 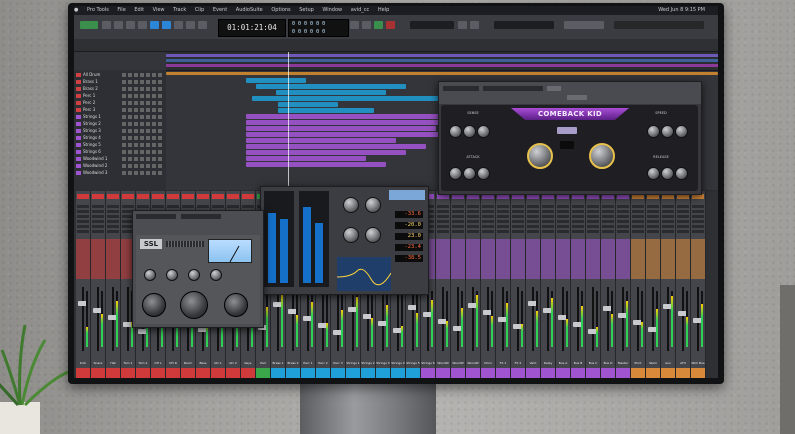 What do you see at coordinates (120, 173) in the screenshot?
I see `track-row: Woodwind 3` at bounding box center [120, 173].